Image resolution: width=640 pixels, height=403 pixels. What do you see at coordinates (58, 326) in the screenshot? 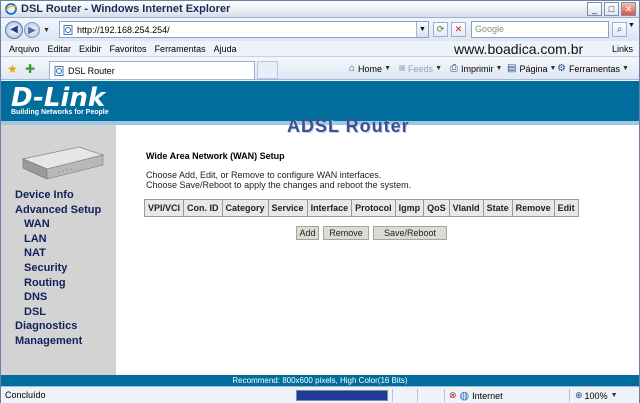
I see `nav-diagnostics: Diagnostics` at bounding box center [58, 326].